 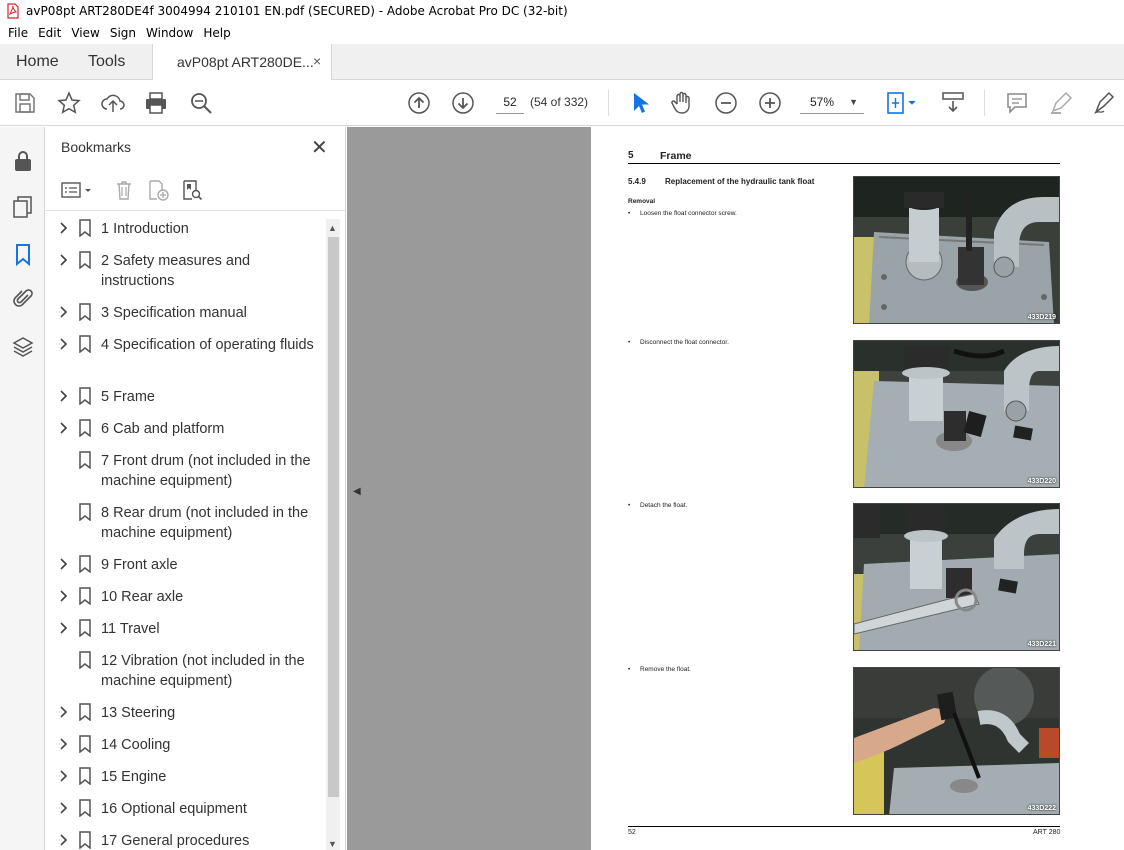 What do you see at coordinates (123, 33) in the screenshot?
I see `menu-sign: Sign` at bounding box center [123, 33].